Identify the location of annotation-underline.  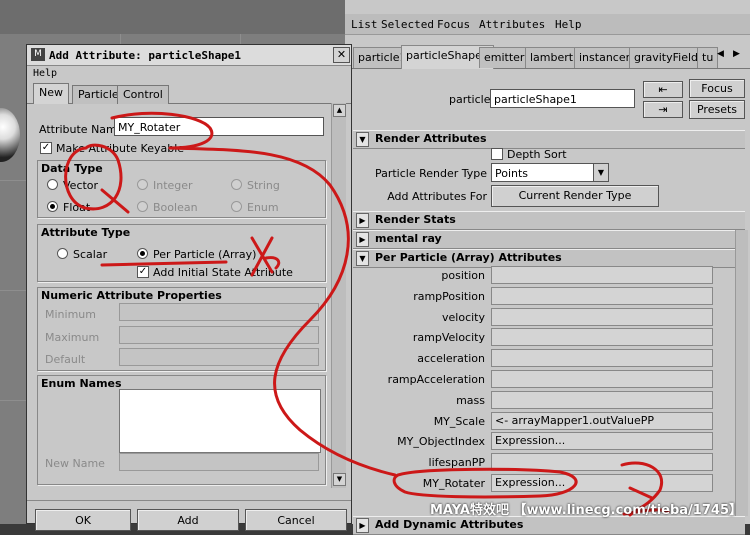
(164, 263).